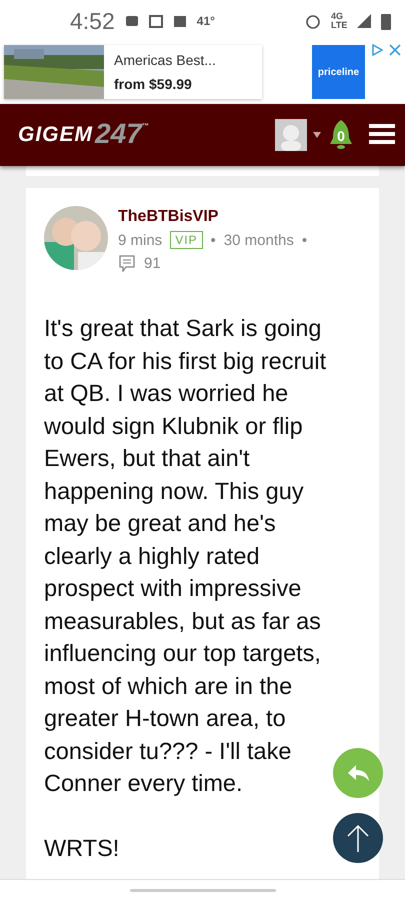  What do you see at coordinates (377, 50) in the screenshot?
I see `ad-choices-icon` at bounding box center [377, 50].